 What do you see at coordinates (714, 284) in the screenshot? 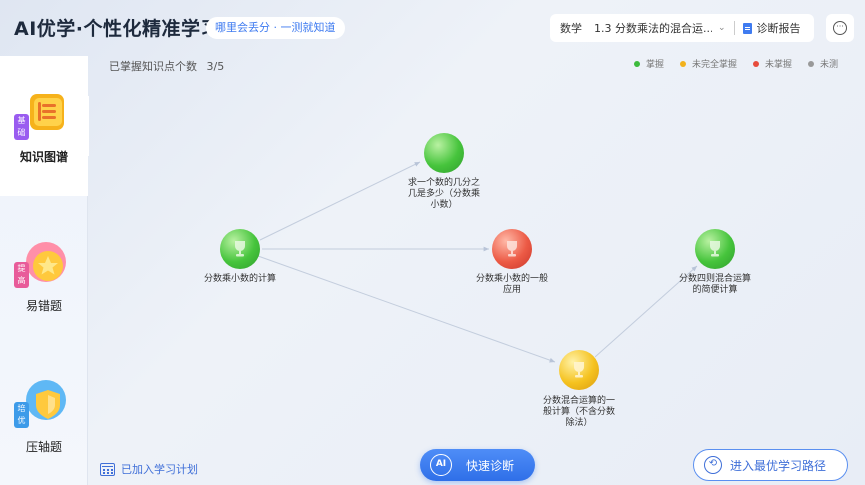
I see `node-label: 分数四则混合运算的简便计算` at bounding box center [714, 284].